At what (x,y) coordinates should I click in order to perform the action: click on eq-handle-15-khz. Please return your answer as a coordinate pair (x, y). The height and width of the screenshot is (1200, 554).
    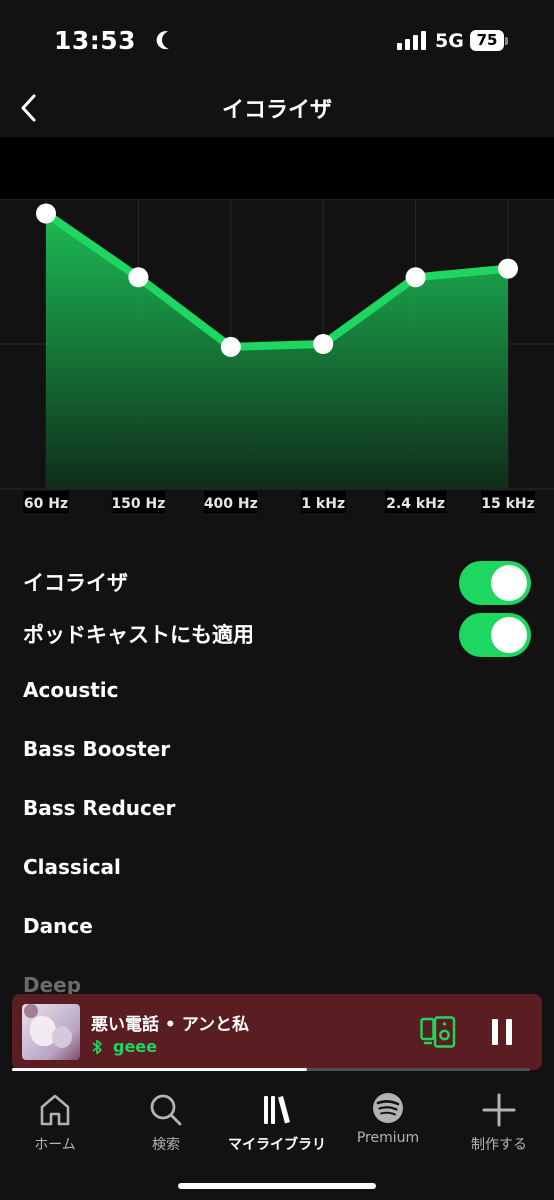
    Looking at the image, I should click on (508, 268).